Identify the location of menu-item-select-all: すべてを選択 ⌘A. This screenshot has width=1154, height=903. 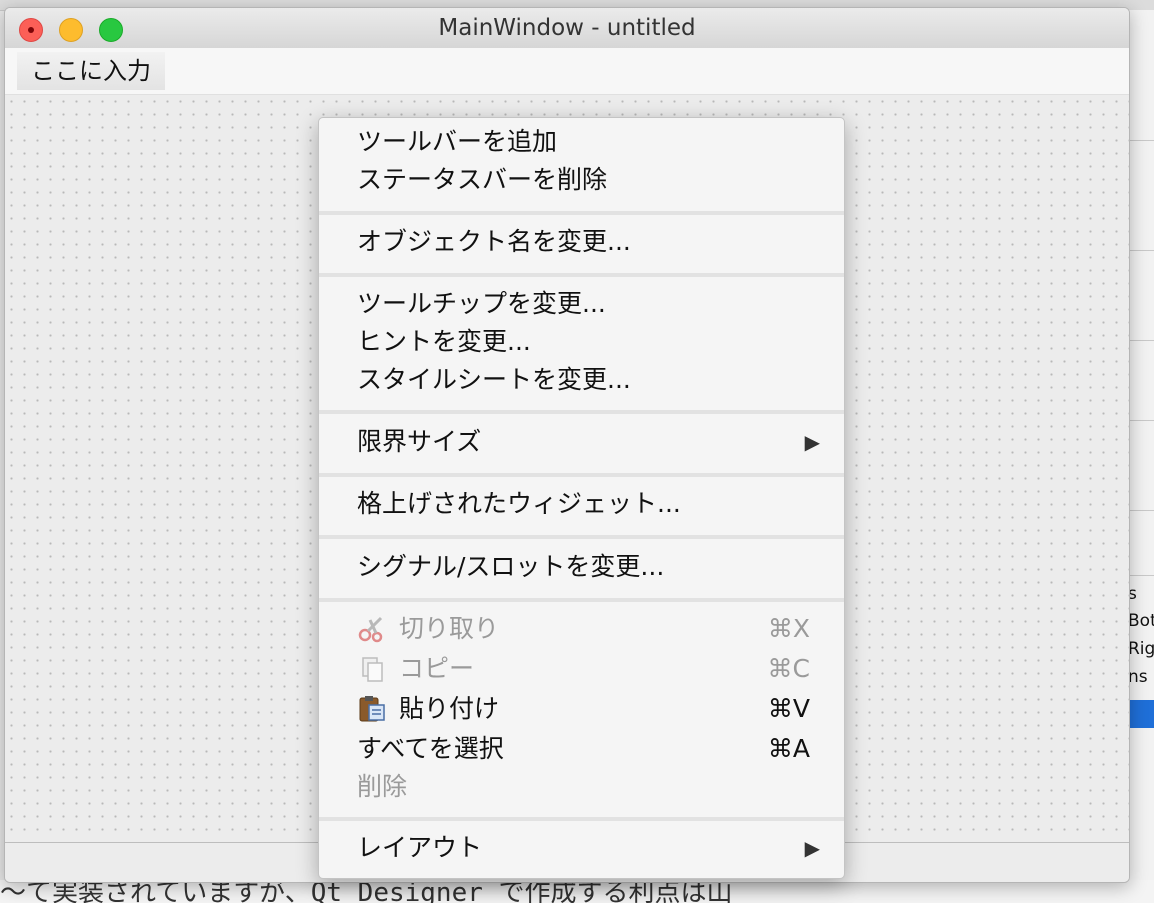
(581, 749).